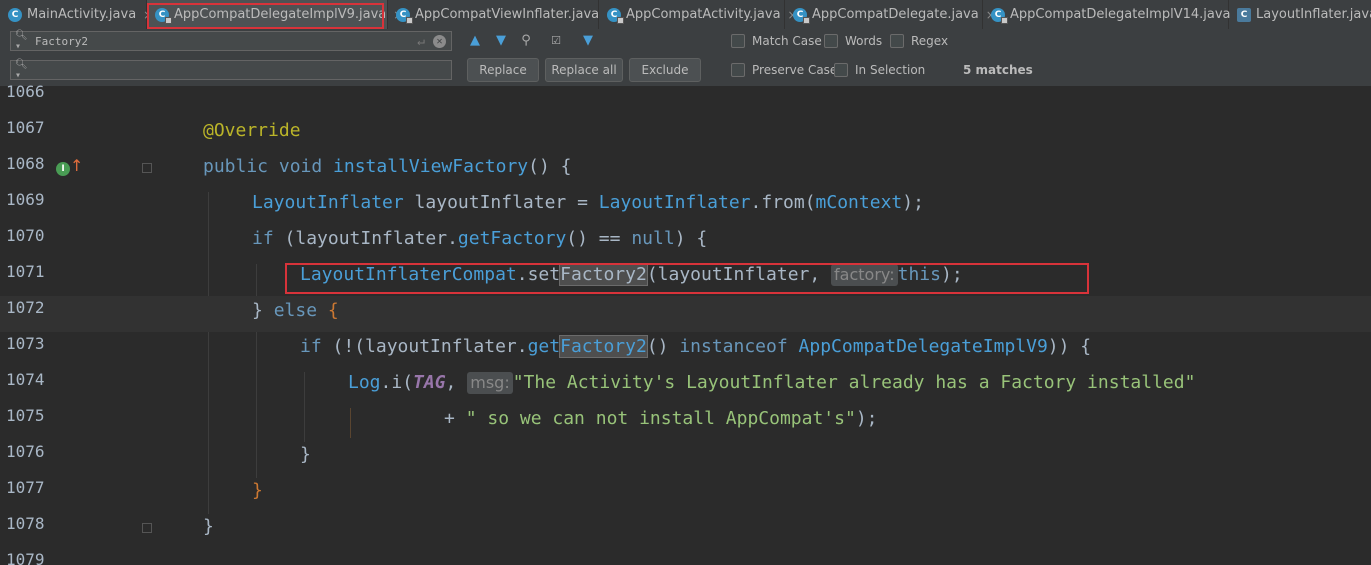  Describe the element at coordinates (661, 418) in the screenshot. I see `code-text: + " so we can not install AppCompat's");` at that location.